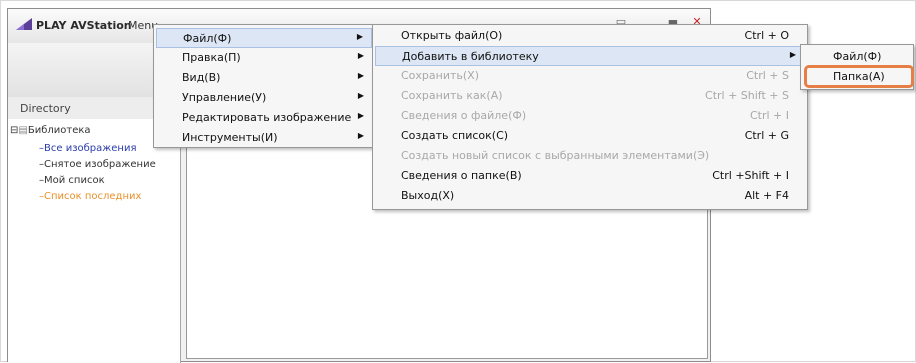 The width and height of the screenshot is (916, 363). What do you see at coordinates (590, 76) in the screenshot?
I see `menu-item-save: Сохранить(Х) Ctrl + S` at bounding box center [590, 76].